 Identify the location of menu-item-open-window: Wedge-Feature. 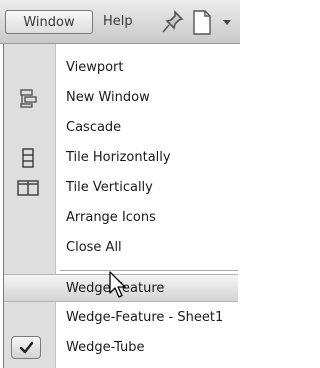
(121, 288).